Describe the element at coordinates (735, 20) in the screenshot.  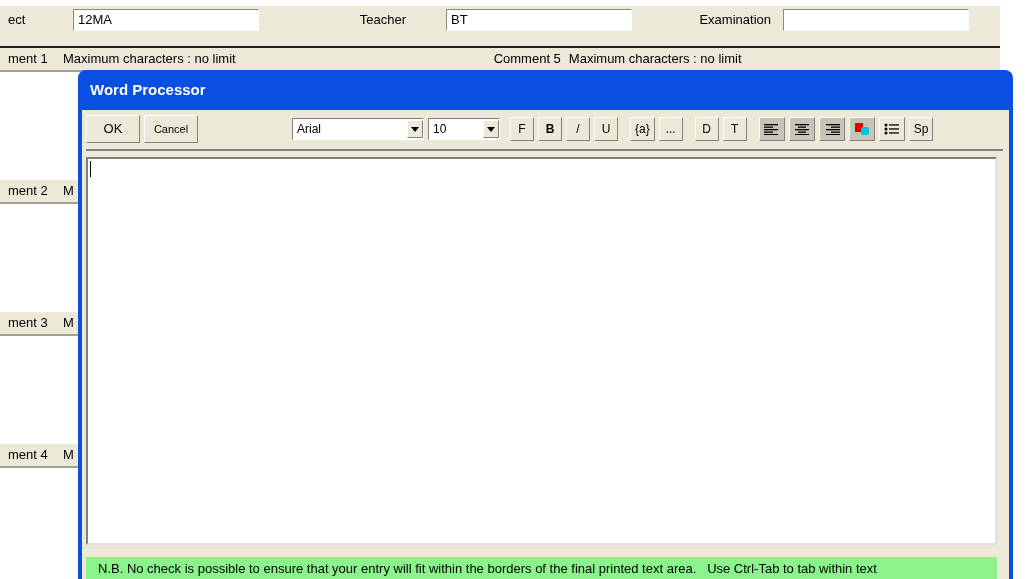
I see `field-label: Examination` at that location.